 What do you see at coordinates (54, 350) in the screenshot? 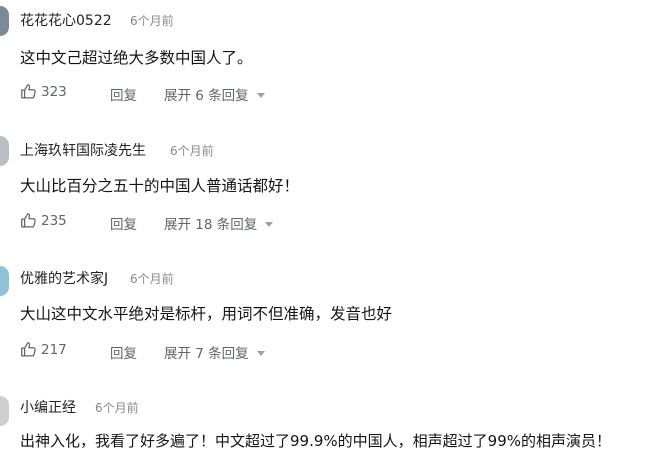
I see `like-count: 217` at bounding box center [54, 350].